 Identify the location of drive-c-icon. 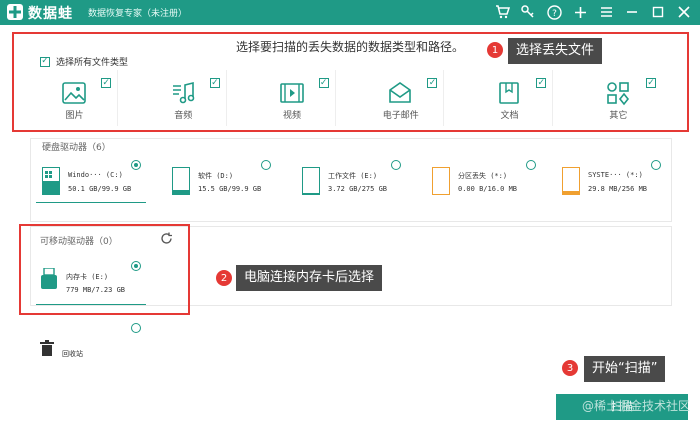
(51, 181).